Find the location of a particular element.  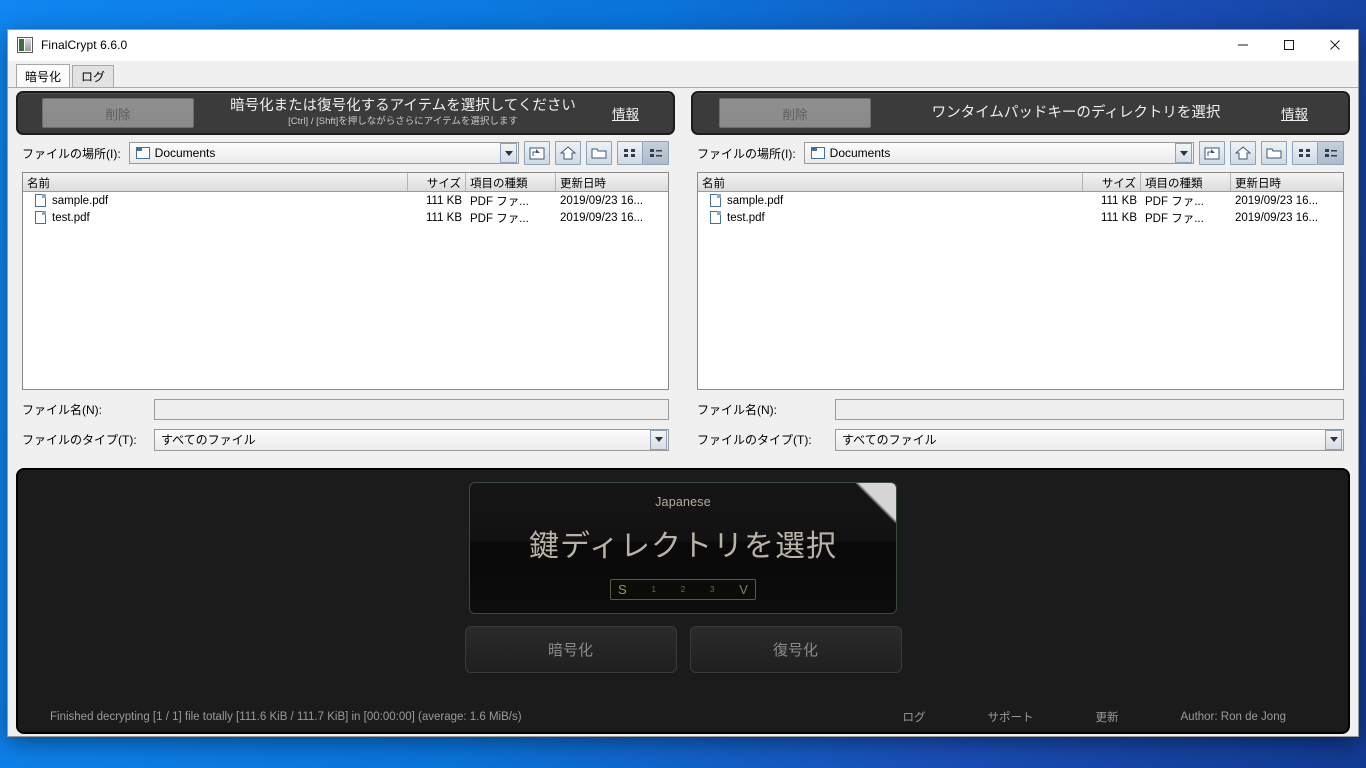

left-filetype-row: ファイルのタイプ(T): すべてのファイル is located at coordinates (345, 439).